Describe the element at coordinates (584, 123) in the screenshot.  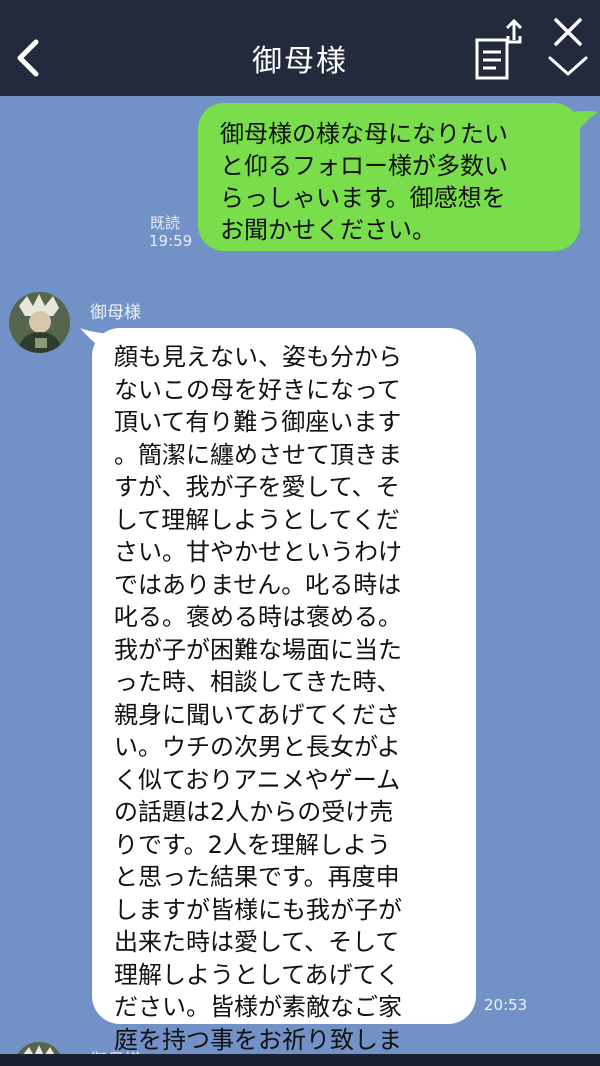
I see `sent-bubble-tail` at that location.